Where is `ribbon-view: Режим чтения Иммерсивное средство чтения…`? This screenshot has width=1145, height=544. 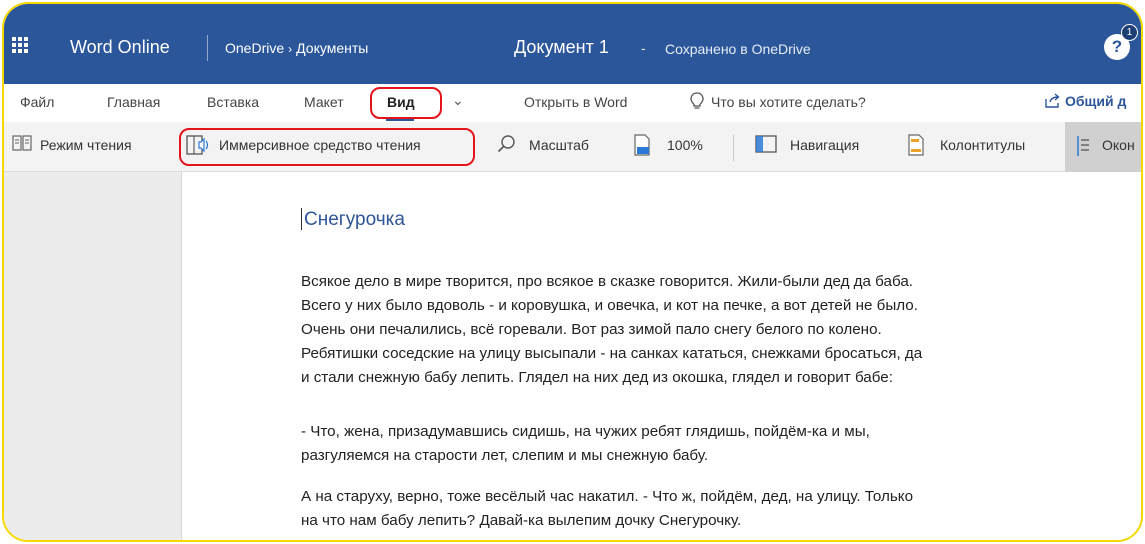 ribbon-view: Режим чтения Иммерсивное средство чтения… is located at coordinates (572, 147).